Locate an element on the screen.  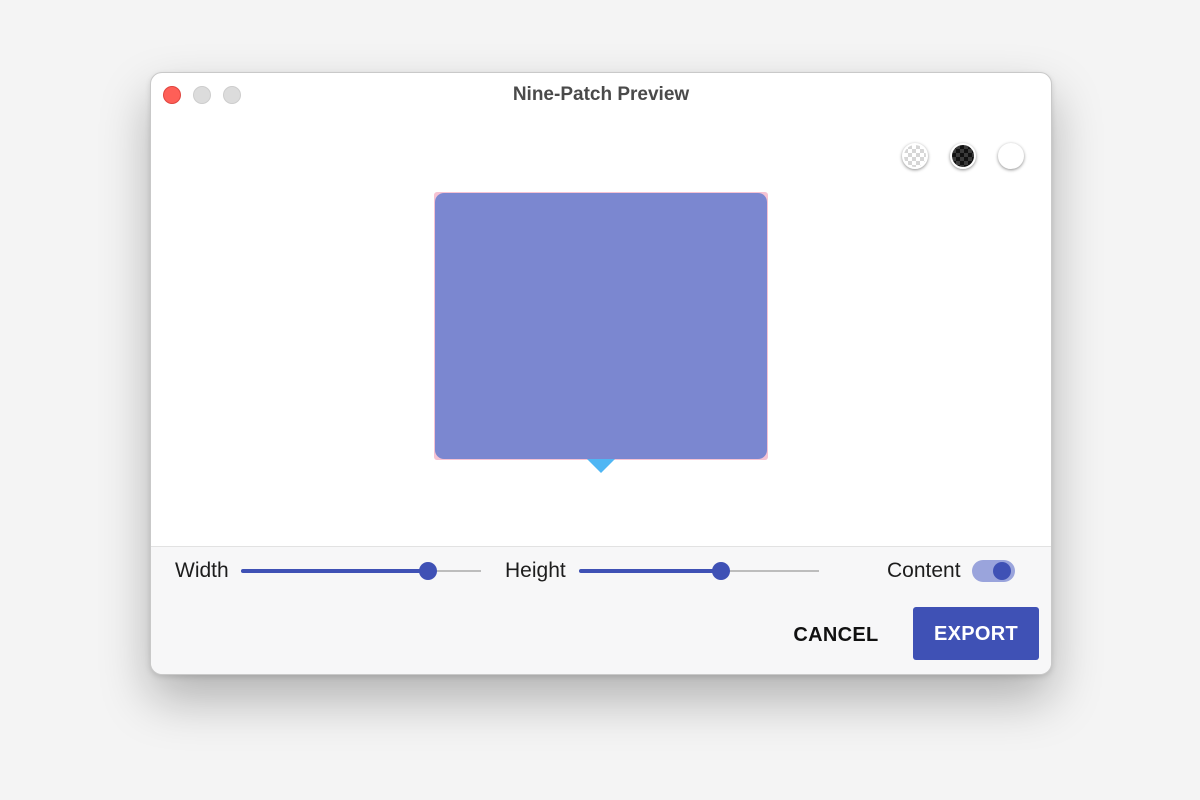
height-slider is located at coordinates (699, 571).